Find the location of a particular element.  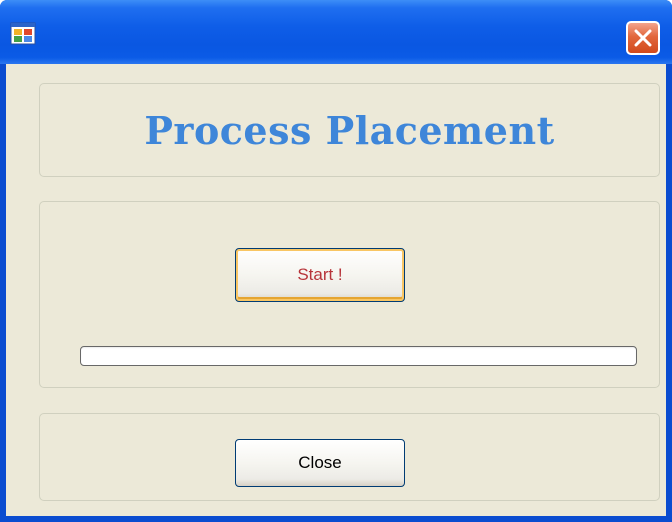

close-icon is located at coordinates (643, 38).